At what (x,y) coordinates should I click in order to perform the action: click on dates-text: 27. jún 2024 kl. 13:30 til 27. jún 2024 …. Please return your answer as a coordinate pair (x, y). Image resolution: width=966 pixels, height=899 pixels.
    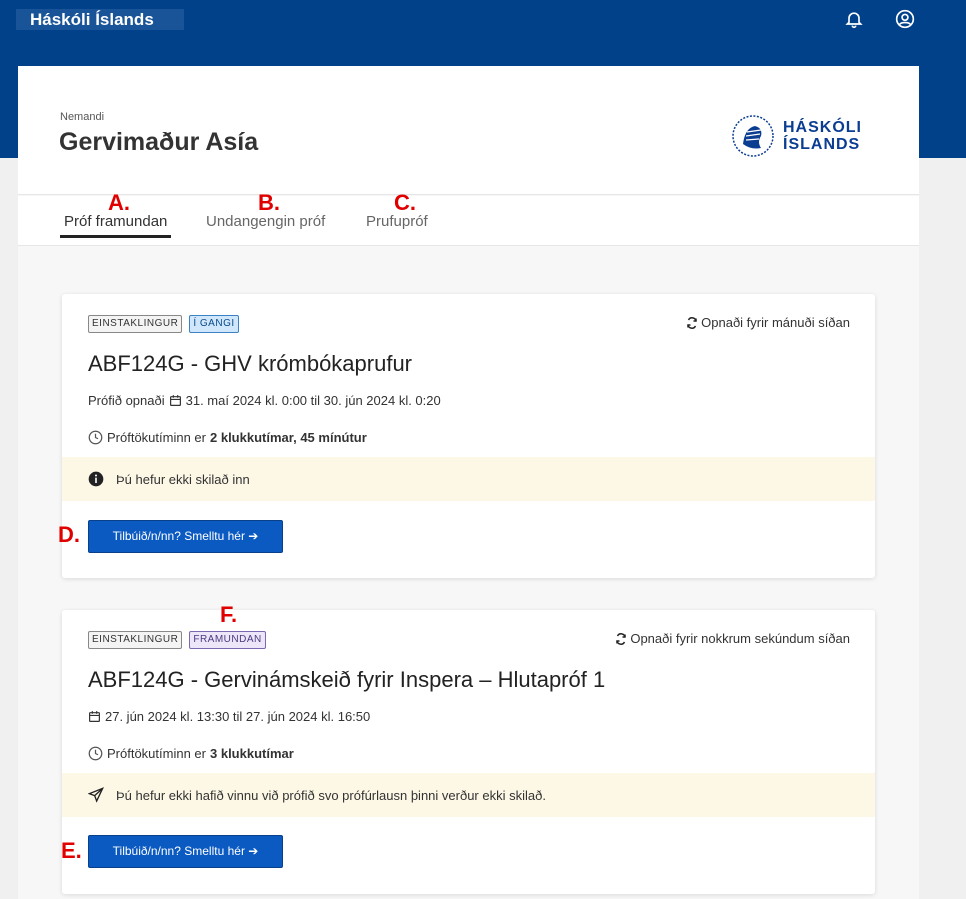
    Looking at the image, I should click on (238, 716).